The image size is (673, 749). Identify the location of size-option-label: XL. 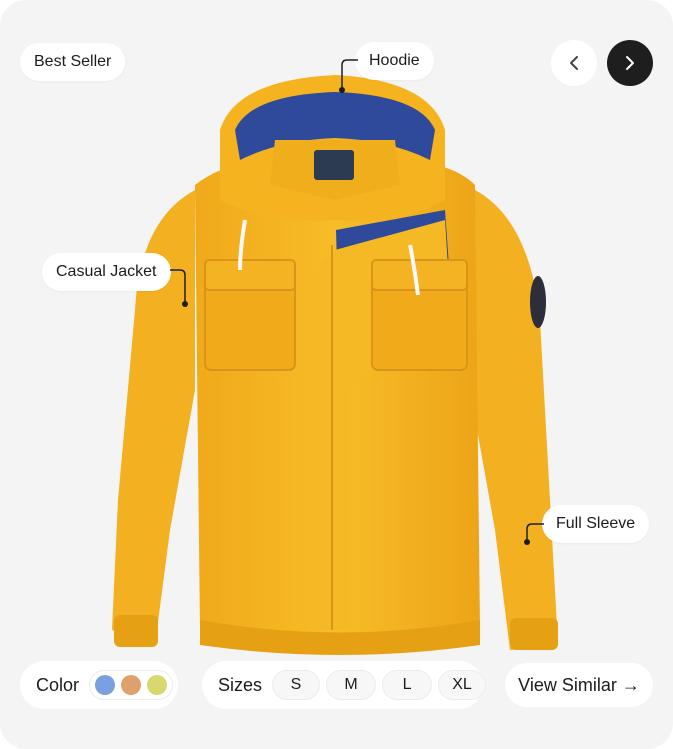
(462, 684).